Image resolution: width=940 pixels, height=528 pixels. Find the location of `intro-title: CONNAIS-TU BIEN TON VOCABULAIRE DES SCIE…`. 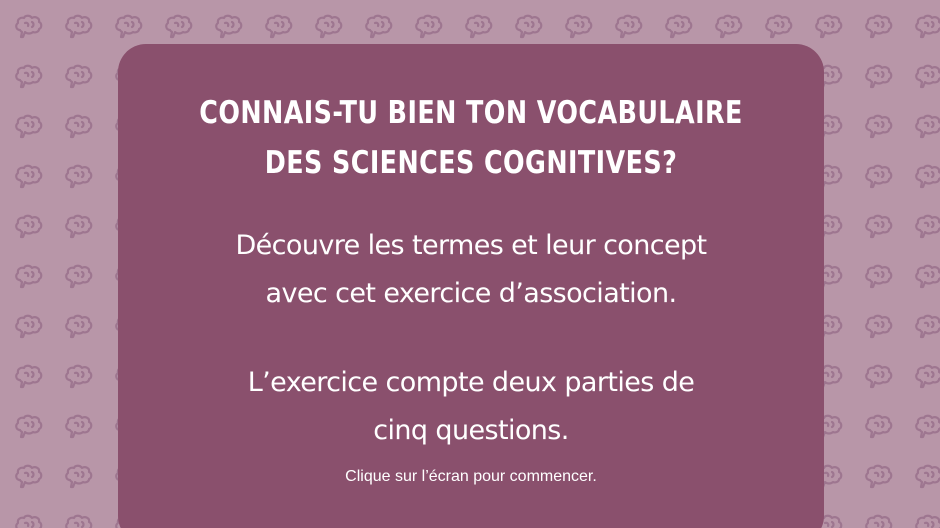

intro-title: CONNAIS-TU BIEN TON VOCABULAIRE DES SCIE… is located at coordinates (471, 138).